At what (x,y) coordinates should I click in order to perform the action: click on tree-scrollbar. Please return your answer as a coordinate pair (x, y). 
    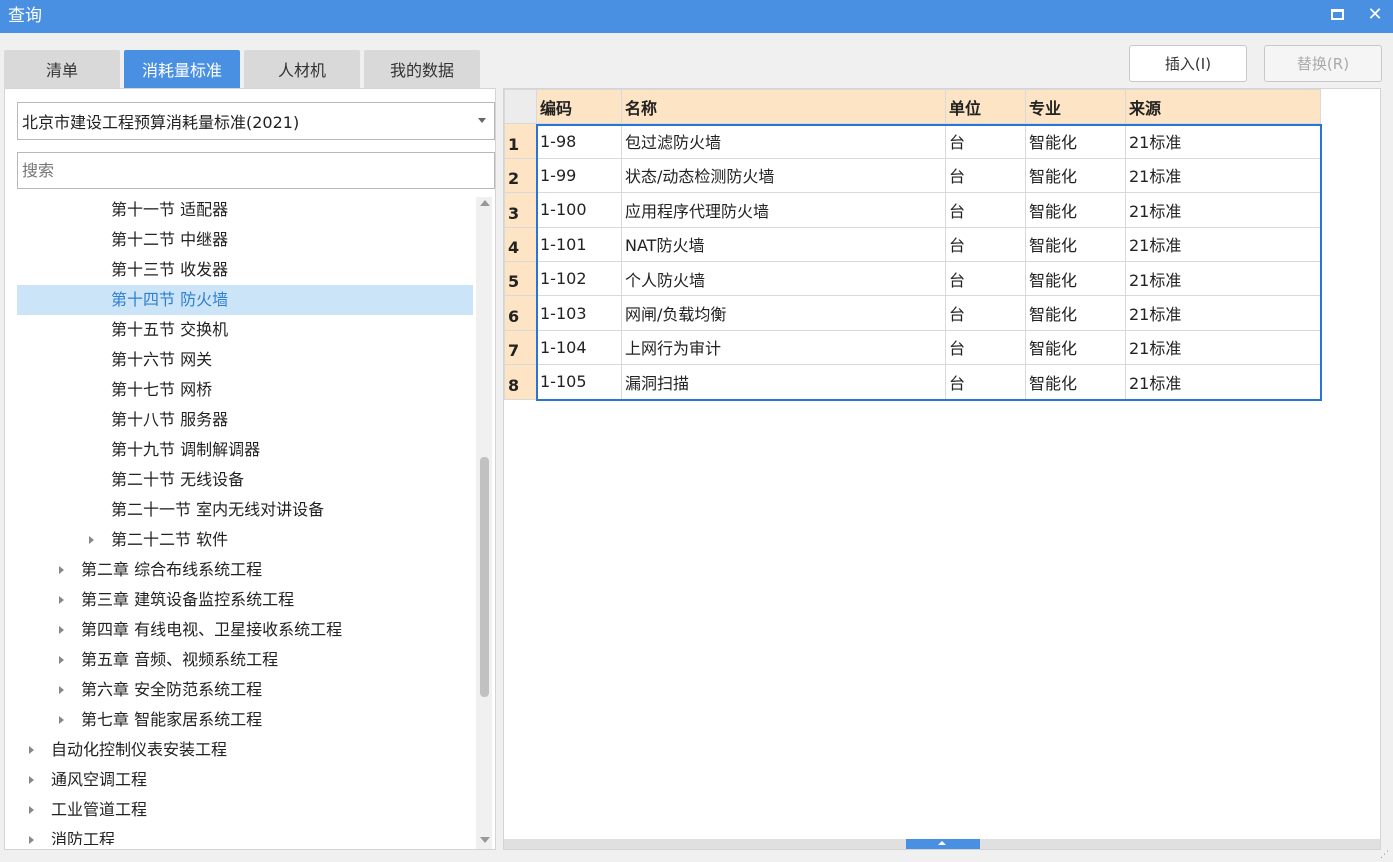
    Looking at the image, I should click on (484, 523).